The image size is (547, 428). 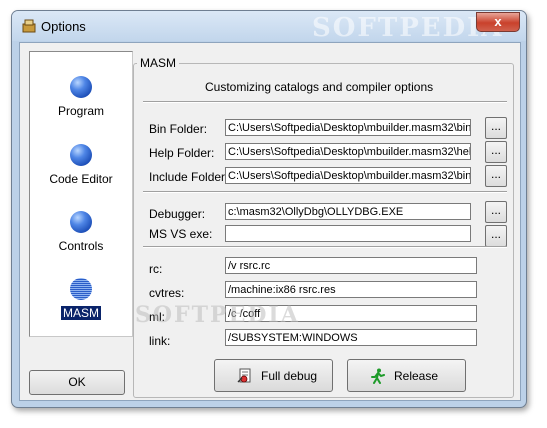 I want to click on nav-item-label: Controls, so click(x=81, y=246).